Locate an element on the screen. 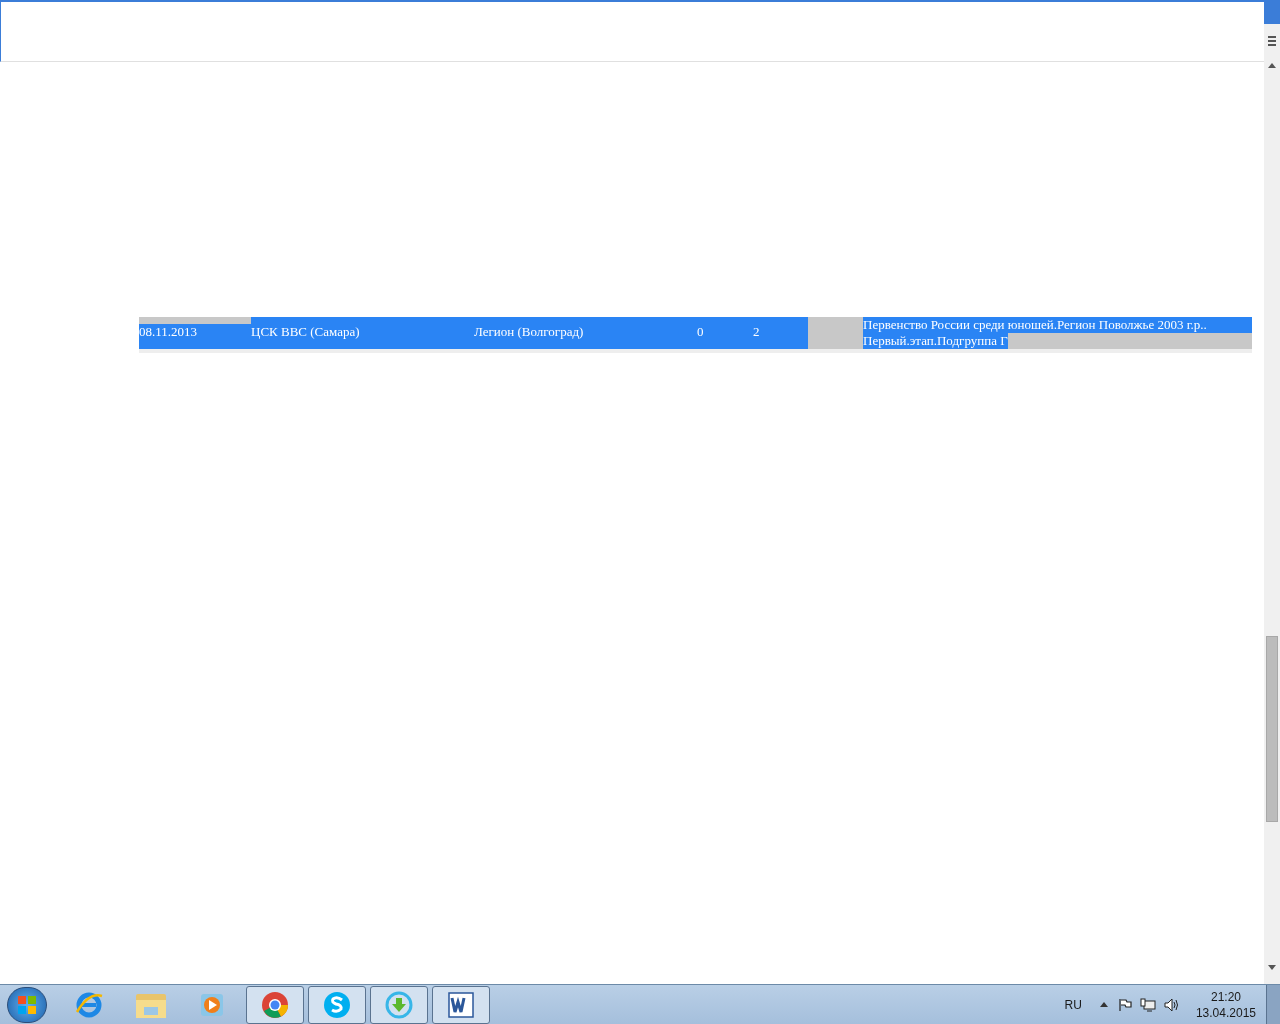 This screenshot has height=1024, width=1280. menu-icon is located at coordinates (1272, 41).